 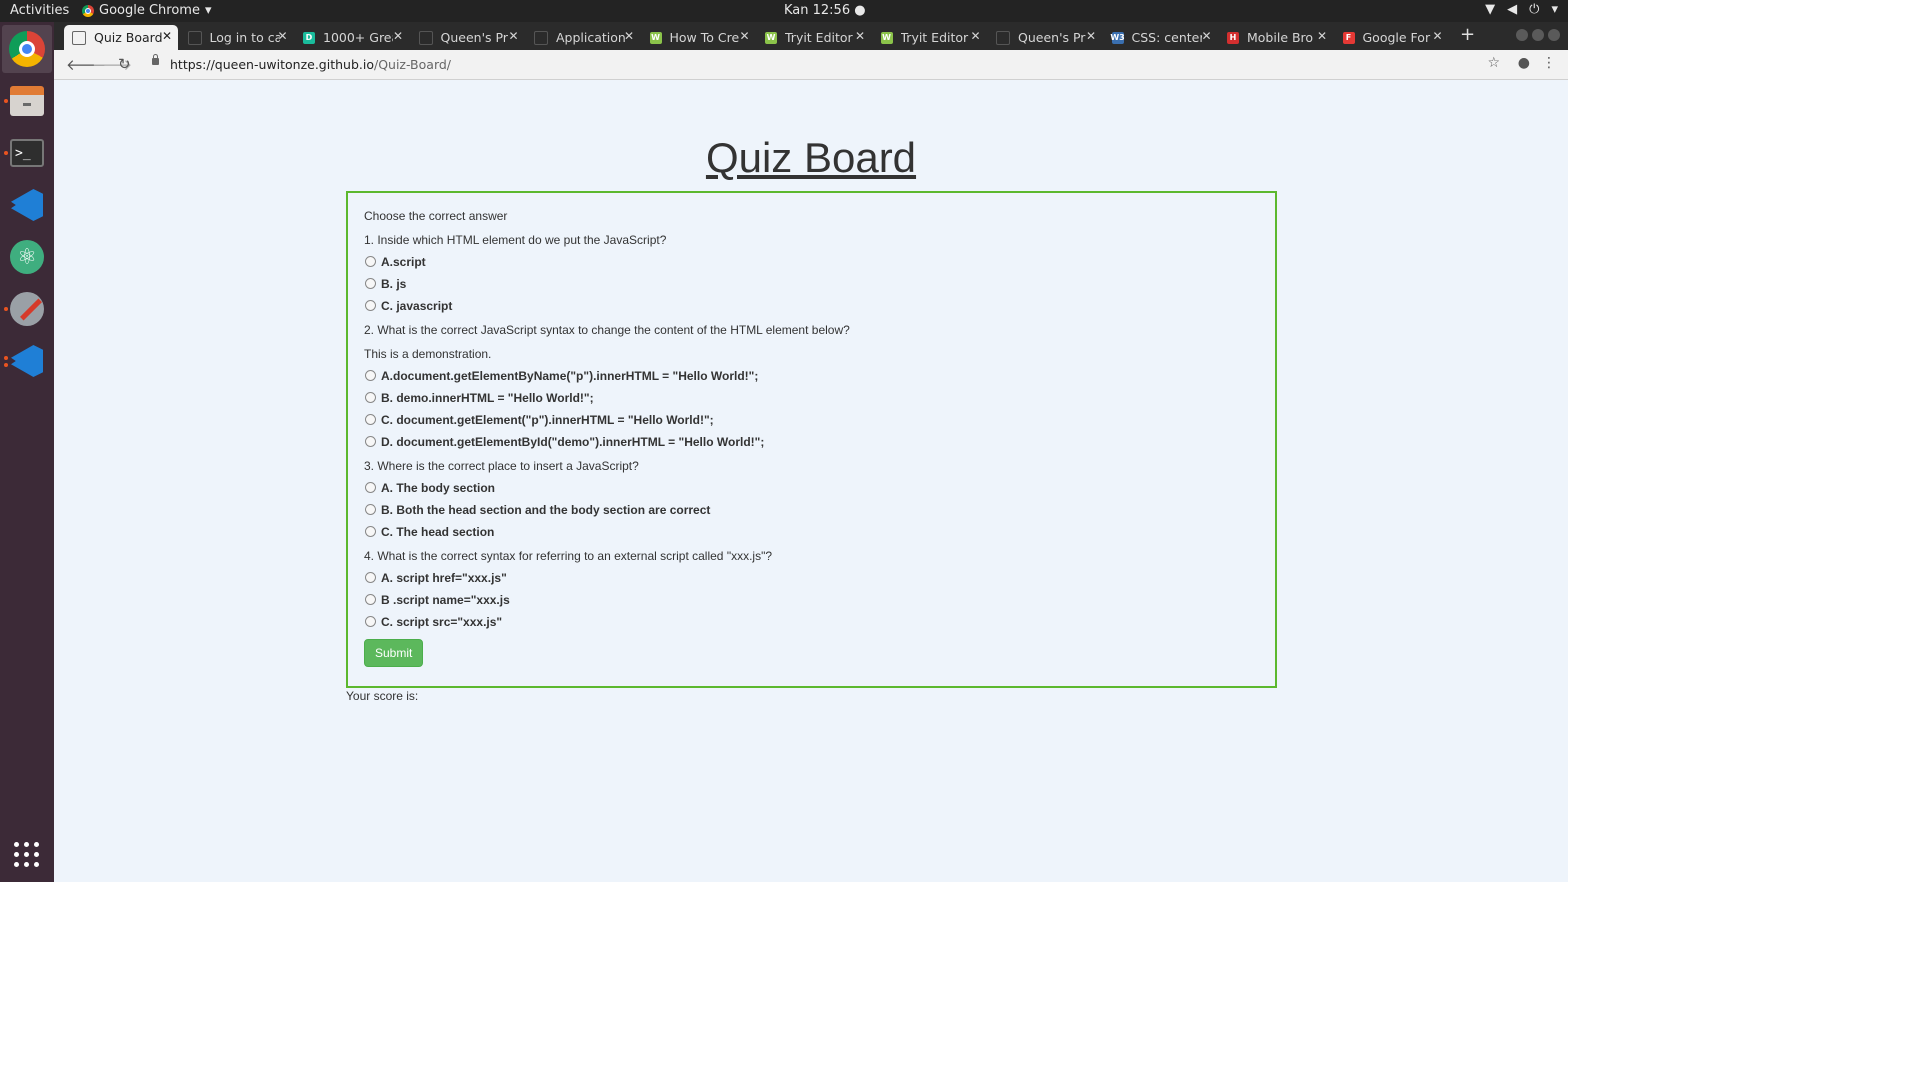 I want to click on tab-title: Mobile Bro, so click(x=1280, y=37).